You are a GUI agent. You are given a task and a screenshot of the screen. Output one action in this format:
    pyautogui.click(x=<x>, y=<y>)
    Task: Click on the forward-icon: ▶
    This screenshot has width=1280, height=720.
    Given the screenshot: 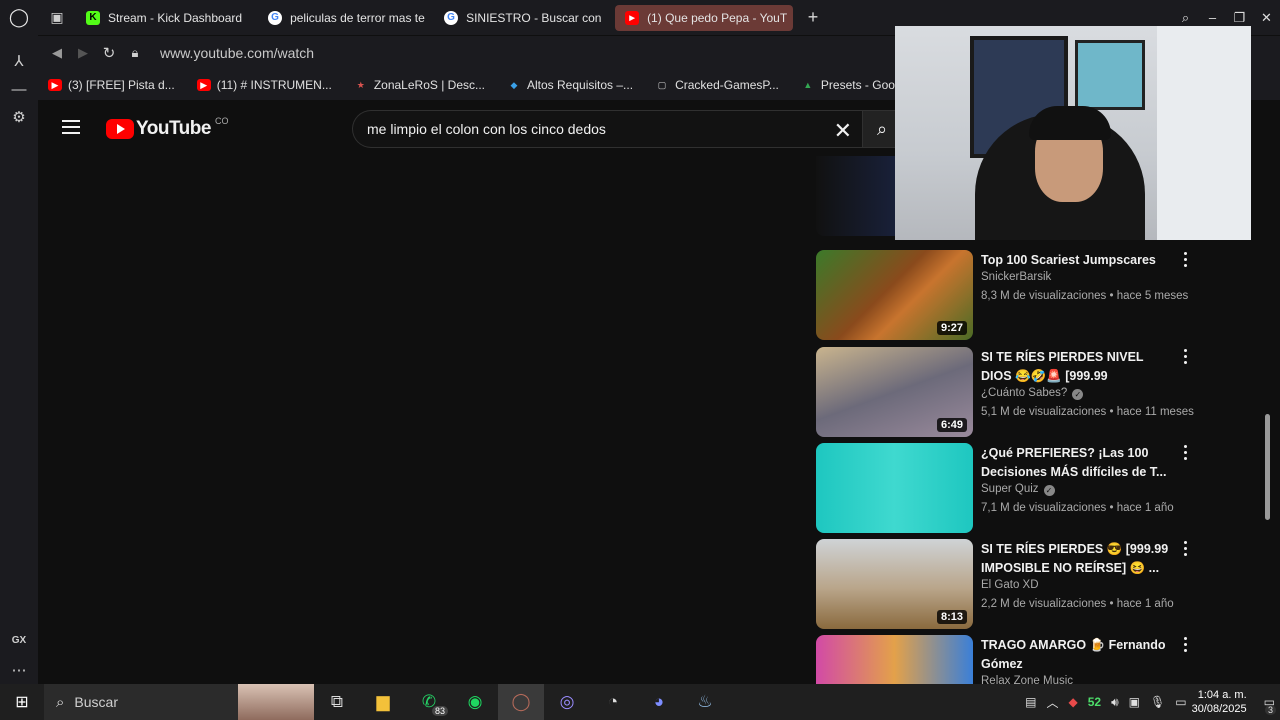 What is the action you would take?
    pyautogui.click(x=83, y=53)
    